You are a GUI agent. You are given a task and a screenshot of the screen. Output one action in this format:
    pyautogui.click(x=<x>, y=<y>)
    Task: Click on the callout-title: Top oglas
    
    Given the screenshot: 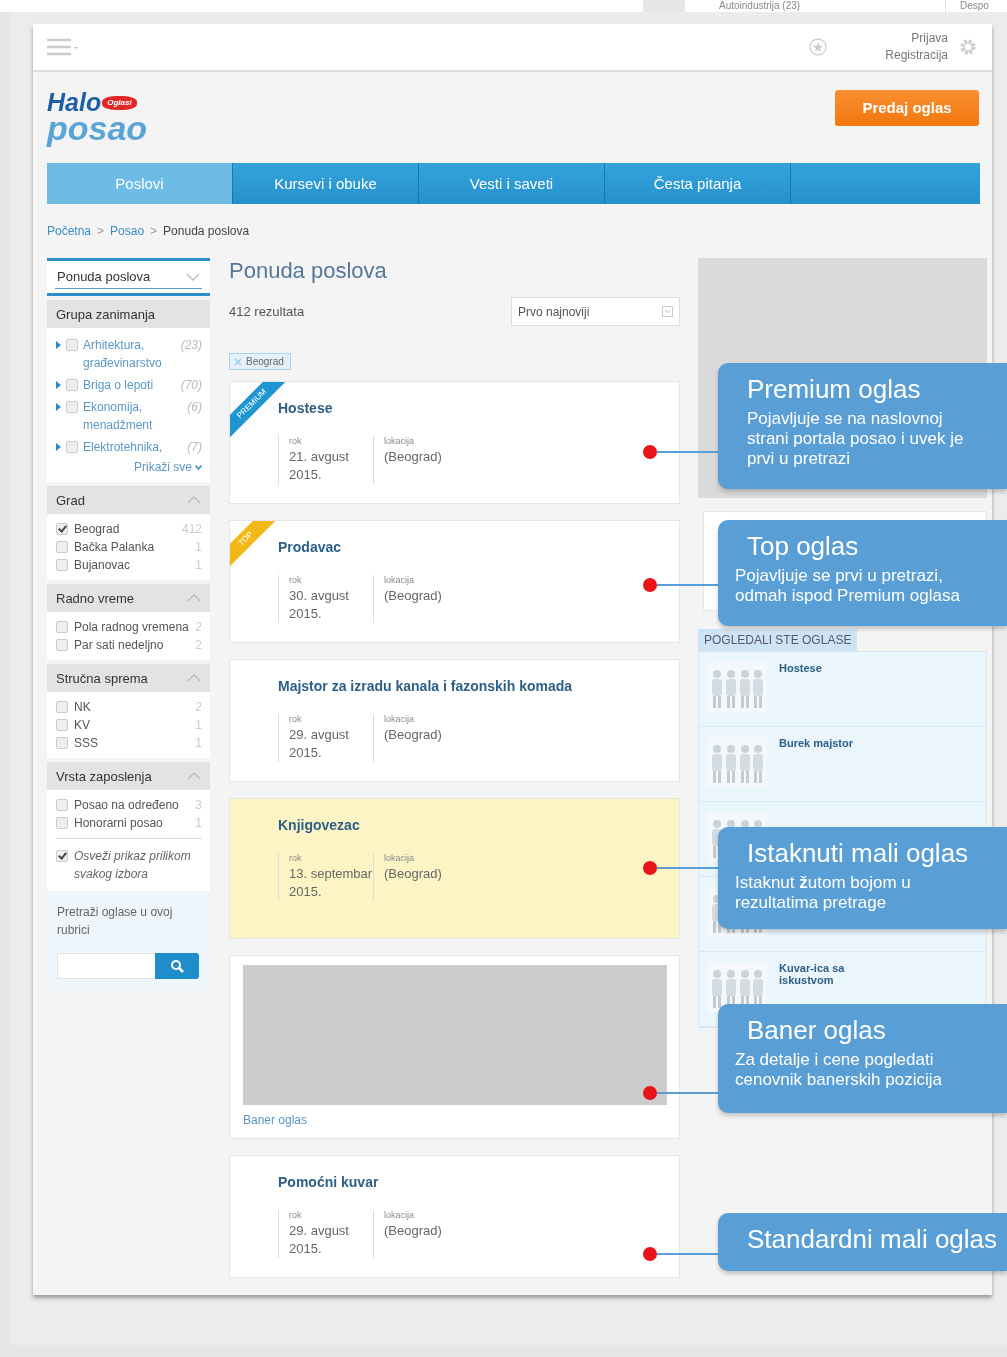 What is the action you would take?
    pyautogui.click(x=803, y=546)
    